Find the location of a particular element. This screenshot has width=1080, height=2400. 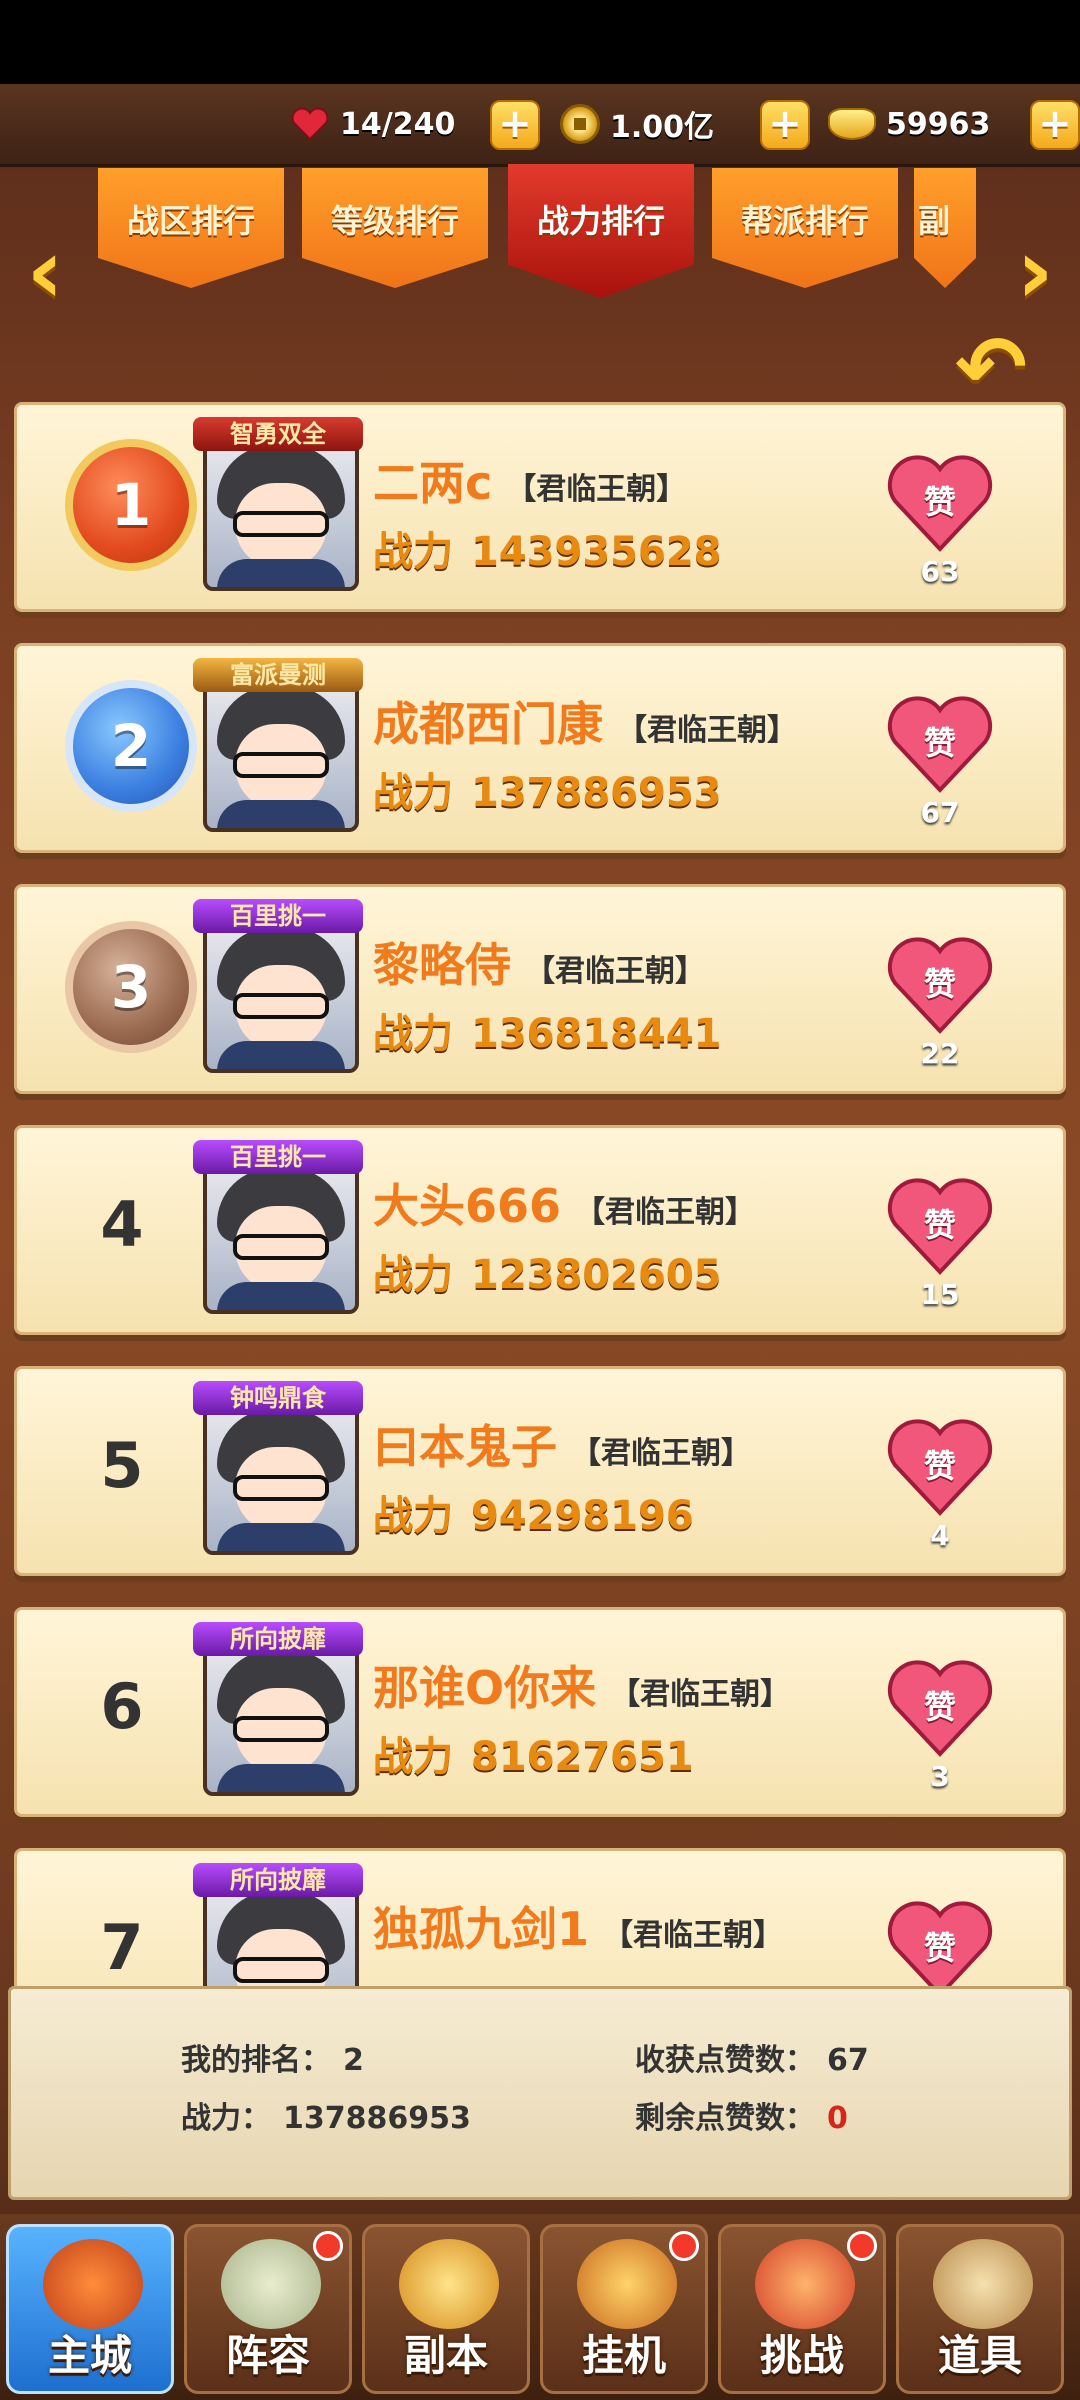

versus-icon is located at coordinates (805, 2284).